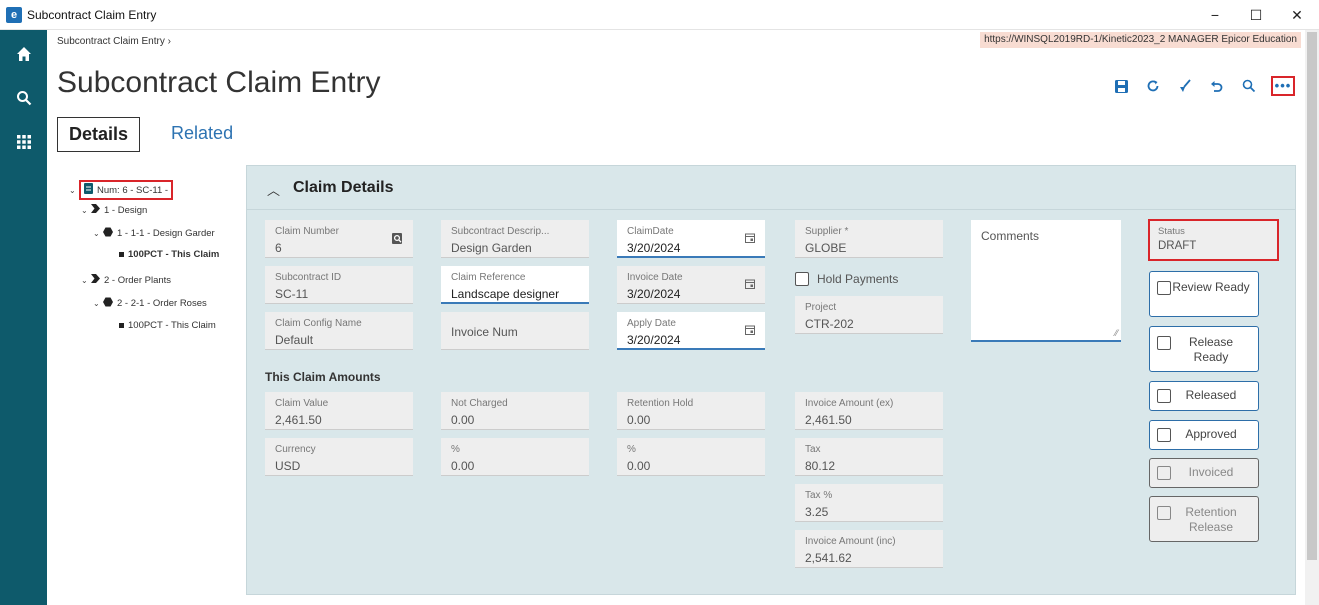 This screenshot has width=1319, height=605. I want to click on tax-percent-field: Tax % 3.25, so click(869, 503).